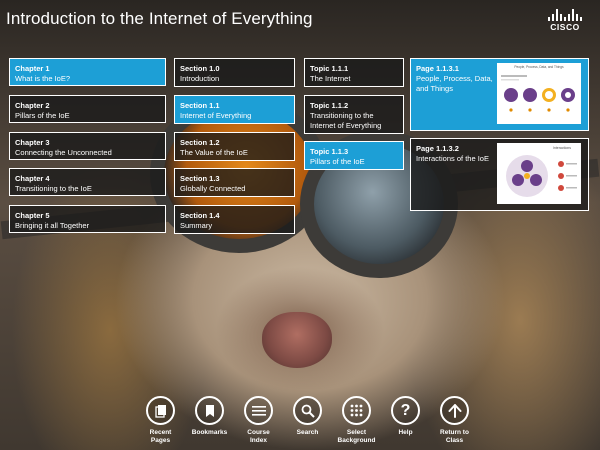 The width and height of the screenshot is (600, 450). Describe the element at coordinates (87, 219) in the screenshot. I see `chapter-tile-5: Chapter 5 Bringing it all Together` at that location.